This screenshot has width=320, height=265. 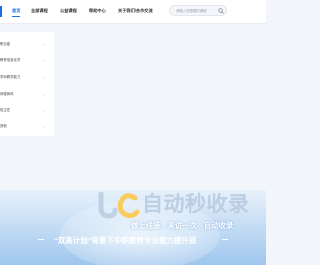 I want to click on nav-item-home: 首页, so click(x=16, y=11).